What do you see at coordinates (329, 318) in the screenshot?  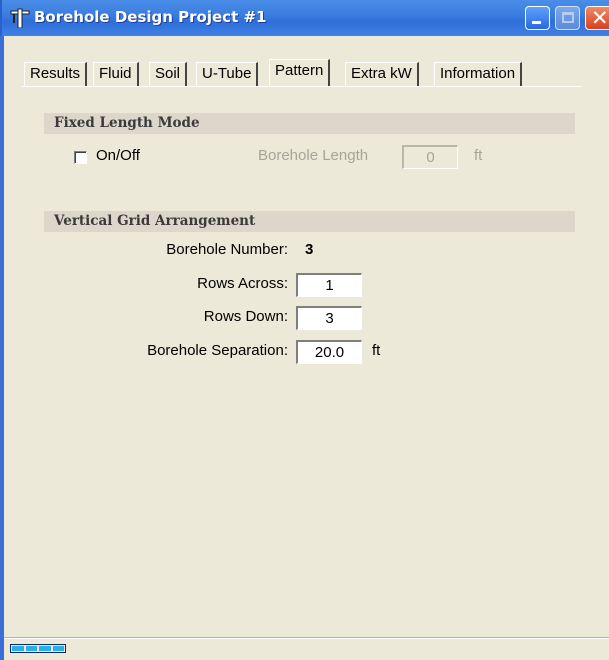 I see `rows-down-field: 3` at bounding box center [329, 318].